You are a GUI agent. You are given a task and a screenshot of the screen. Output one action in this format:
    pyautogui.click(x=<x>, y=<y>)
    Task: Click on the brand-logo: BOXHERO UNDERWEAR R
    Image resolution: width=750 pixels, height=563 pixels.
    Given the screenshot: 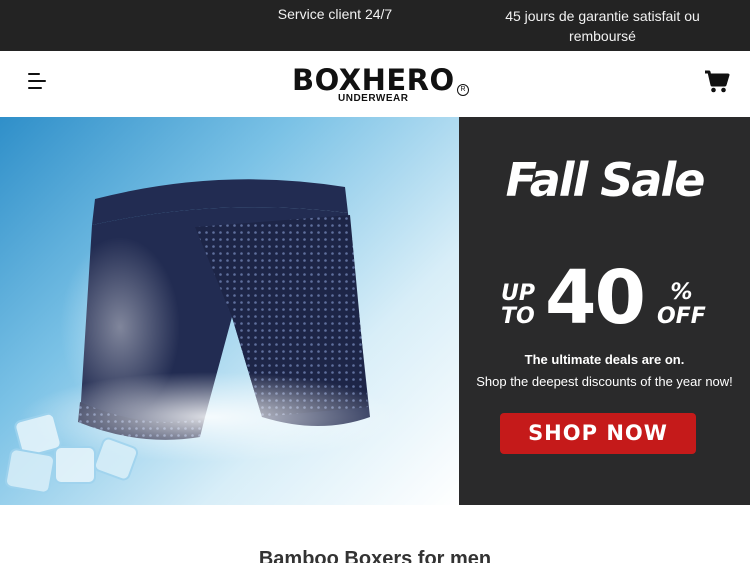 What is the action you would take?
    pyautogui.click(x=380, y=84)
    